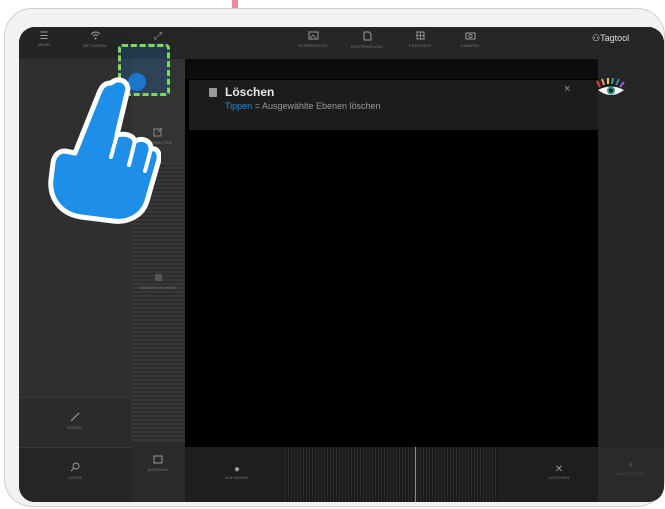  I want to click on grid-icon, so click(420, 37).